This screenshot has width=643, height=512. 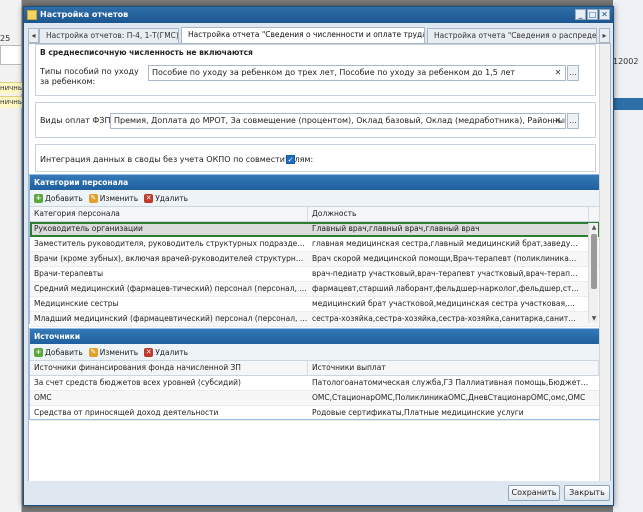 I want to click on close-button: Закрыть, so click(x=587, y=493).